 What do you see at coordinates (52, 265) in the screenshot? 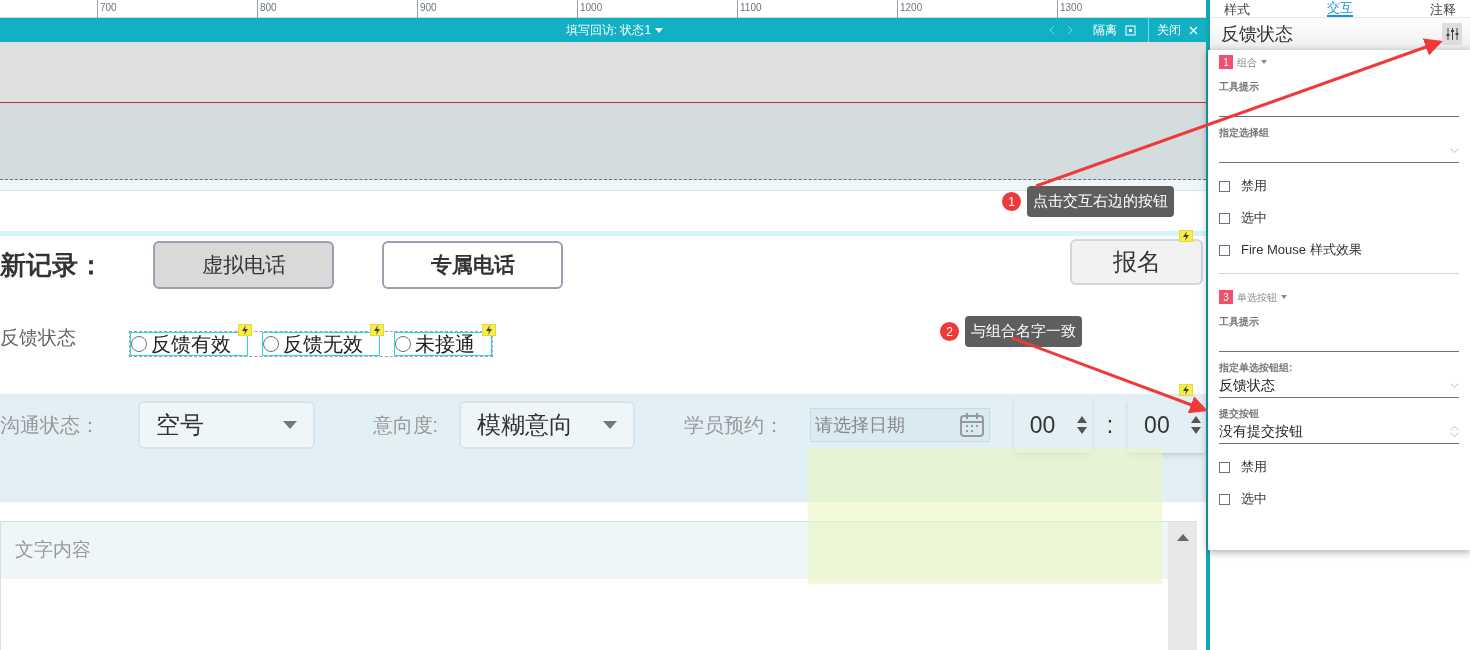
I see `section-heading: 新记录：` at bounding box center [52, 265].